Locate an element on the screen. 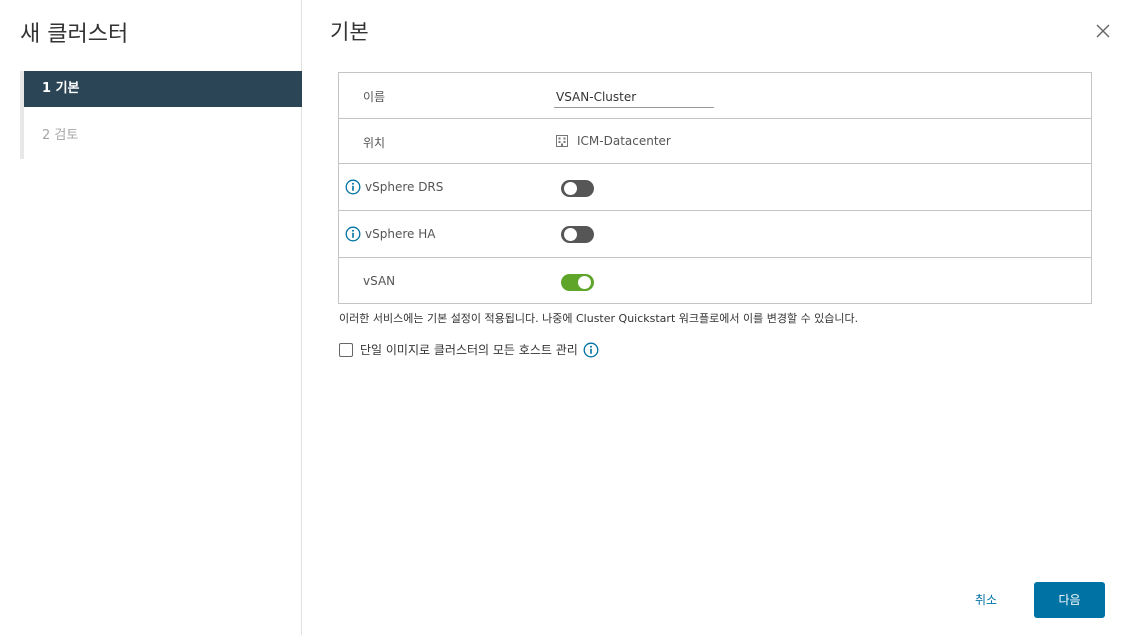  image-management-label: 단일 이미지로 클러스터의 모든 호스트 관리 is located at coordinates (469, 349).